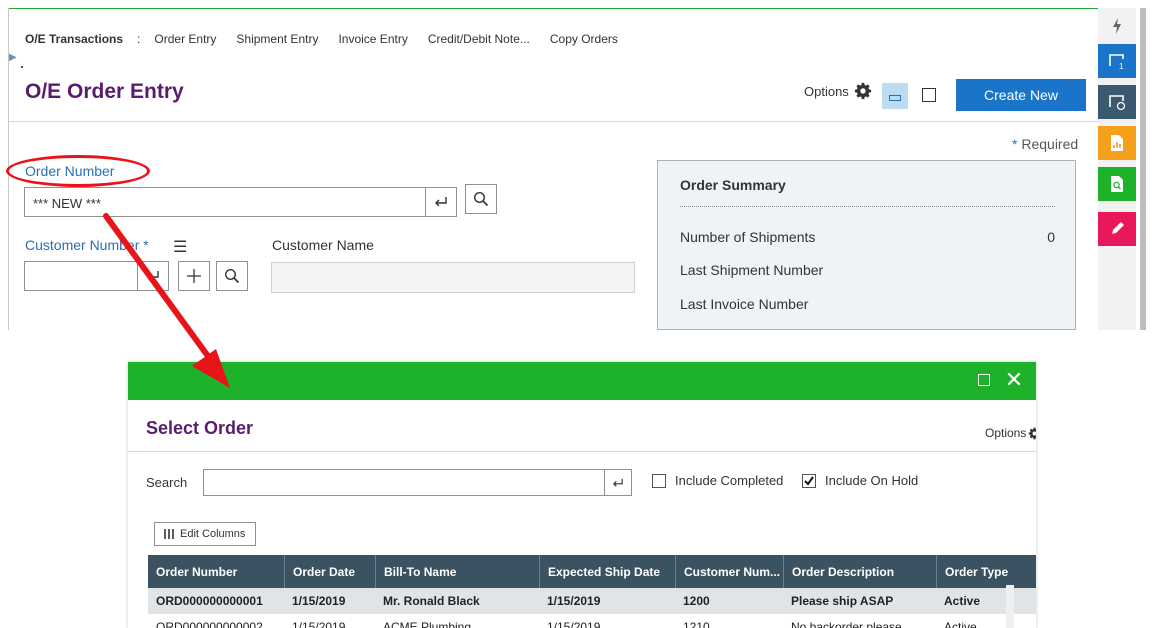 The width and height of the screenshot is (1152, 628). Describe the element at coordinates (404, 482) in the screenshot. I see `search-input` at that location.